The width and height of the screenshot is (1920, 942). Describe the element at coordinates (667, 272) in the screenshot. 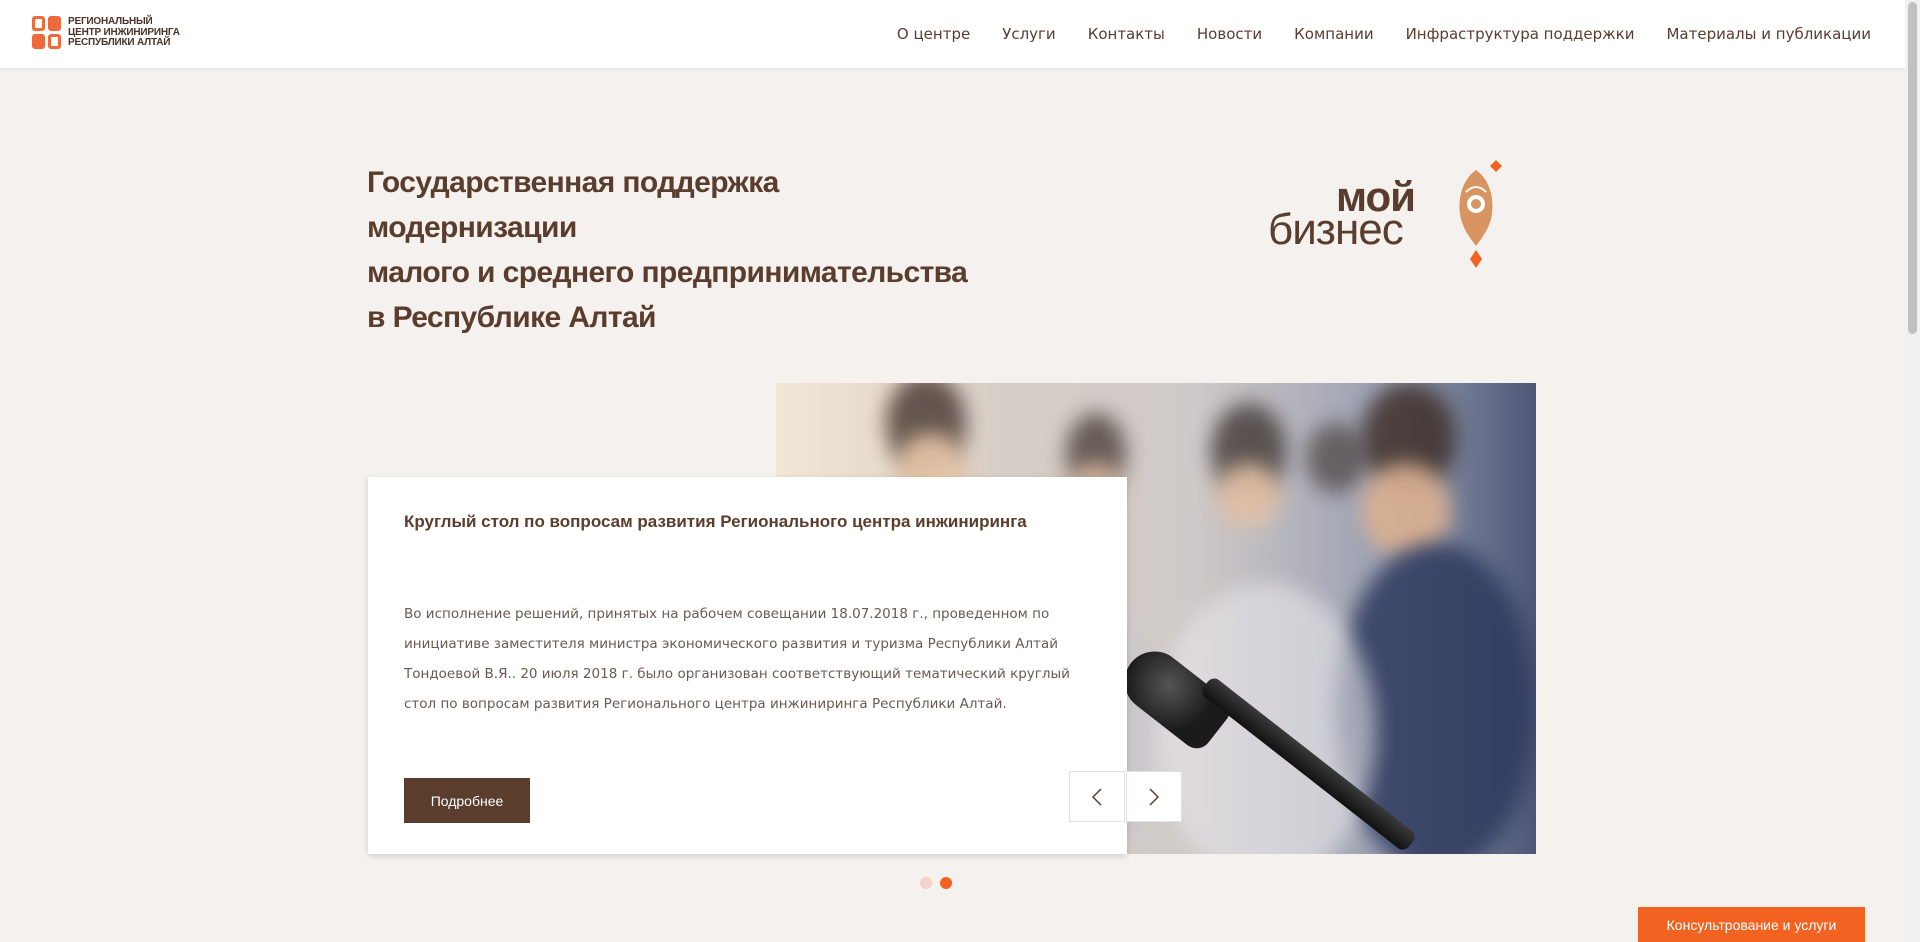

I see `hero-title-line: малого и среднего предпринимательства` at that location.